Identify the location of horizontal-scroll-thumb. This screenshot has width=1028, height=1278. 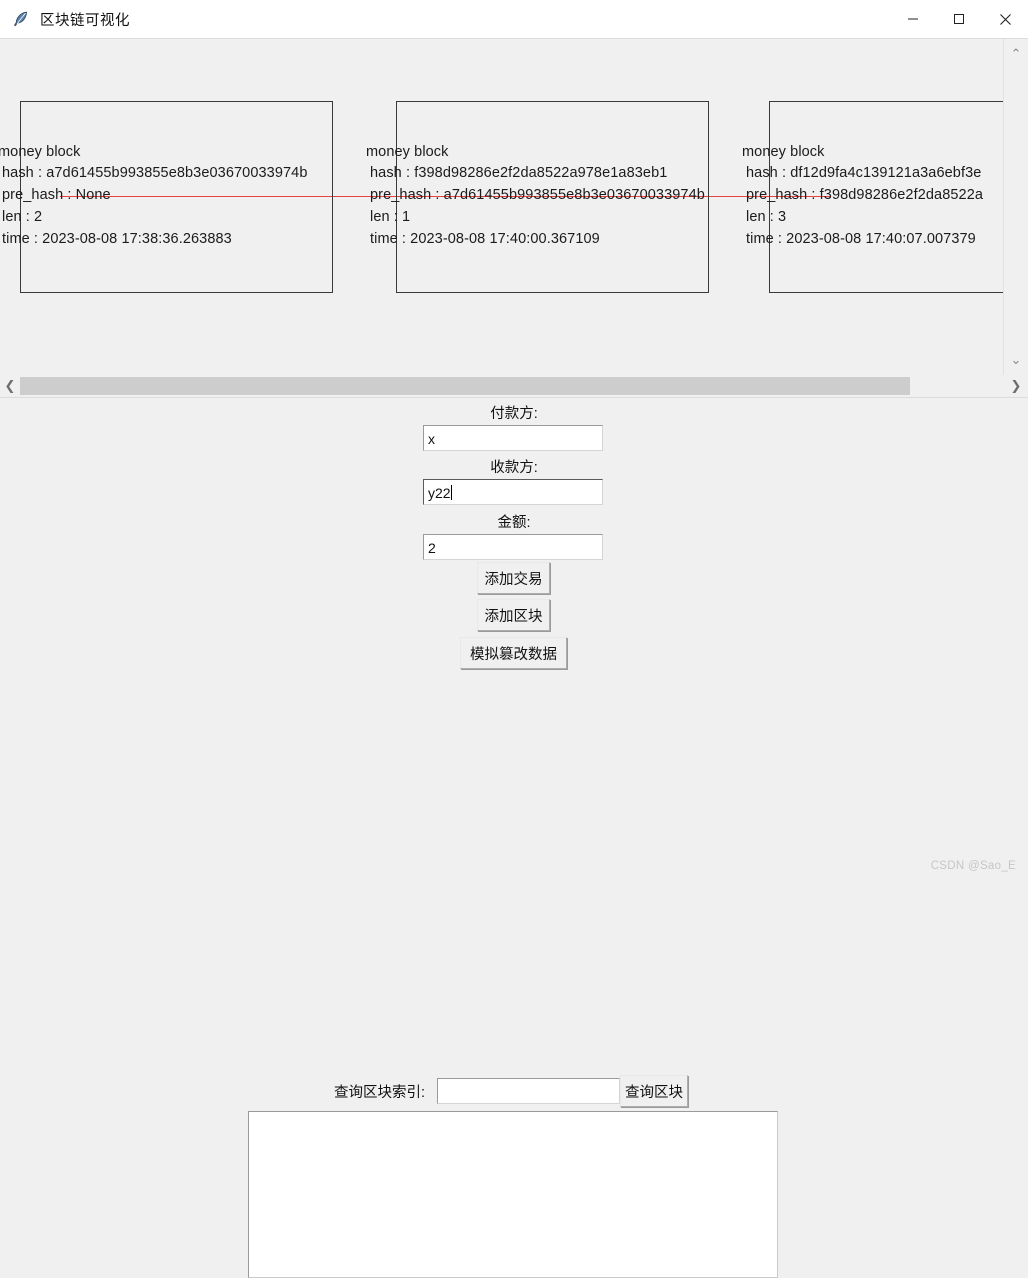
(465, 386).